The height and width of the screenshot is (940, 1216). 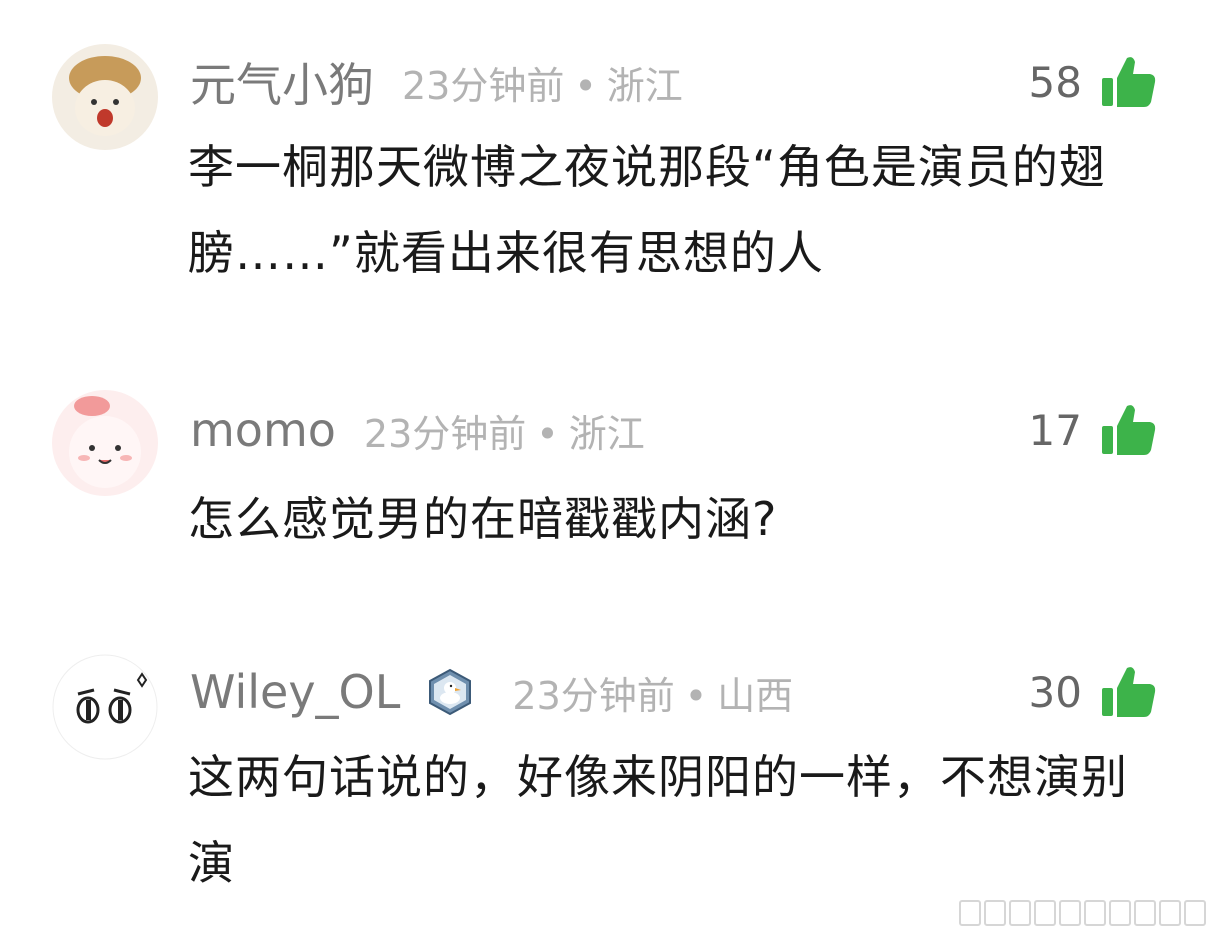 What do you see at coordinates (483, 519) in the screenshot?
I see `comment-text: 怎么感觉男的在暗戳戳内涵?` at bounding box center [483, 519].